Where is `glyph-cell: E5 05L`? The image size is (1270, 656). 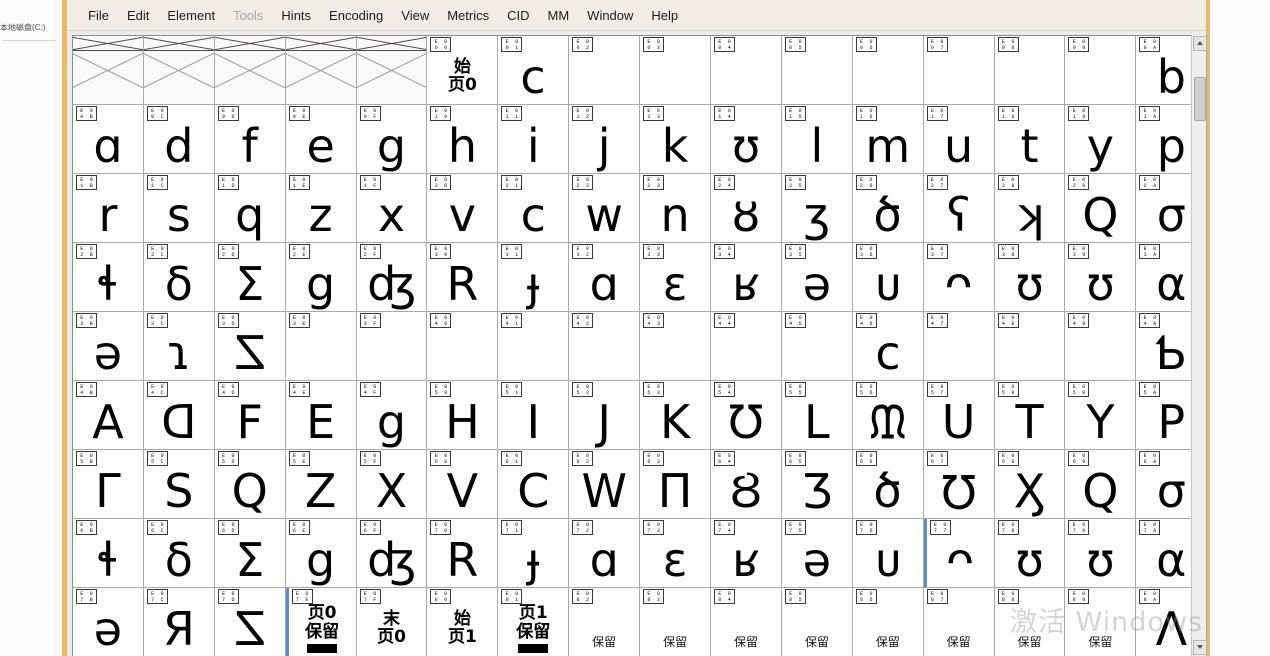 glyph-cell: E5 05L is located at coordinates (817, 415).